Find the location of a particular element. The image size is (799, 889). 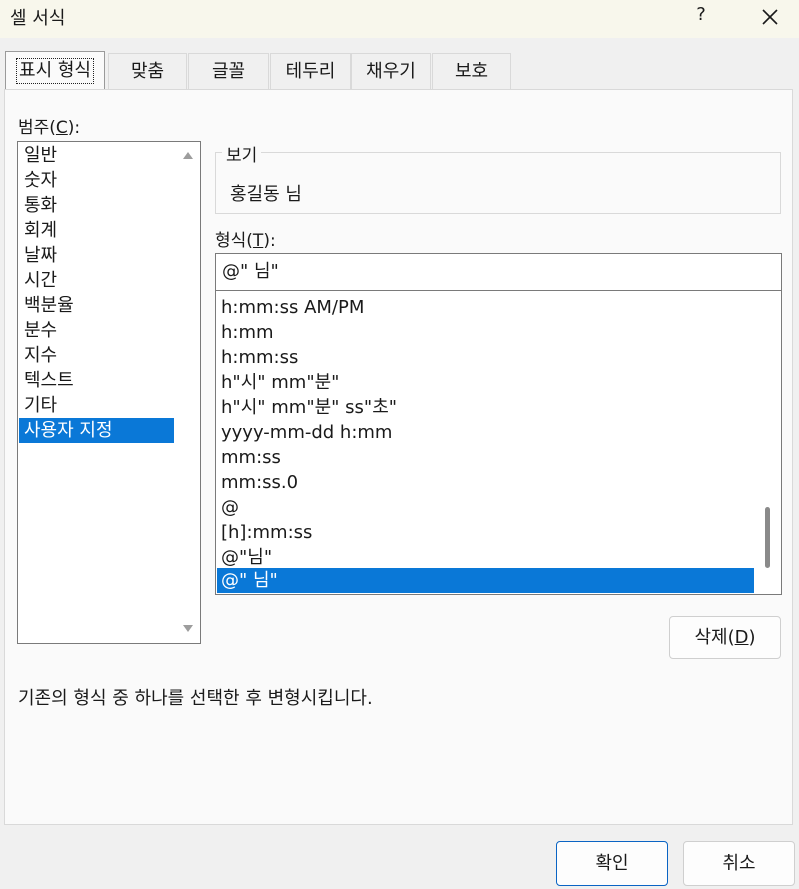

category-item-general: 일반 is located at coordinates (96, 155).